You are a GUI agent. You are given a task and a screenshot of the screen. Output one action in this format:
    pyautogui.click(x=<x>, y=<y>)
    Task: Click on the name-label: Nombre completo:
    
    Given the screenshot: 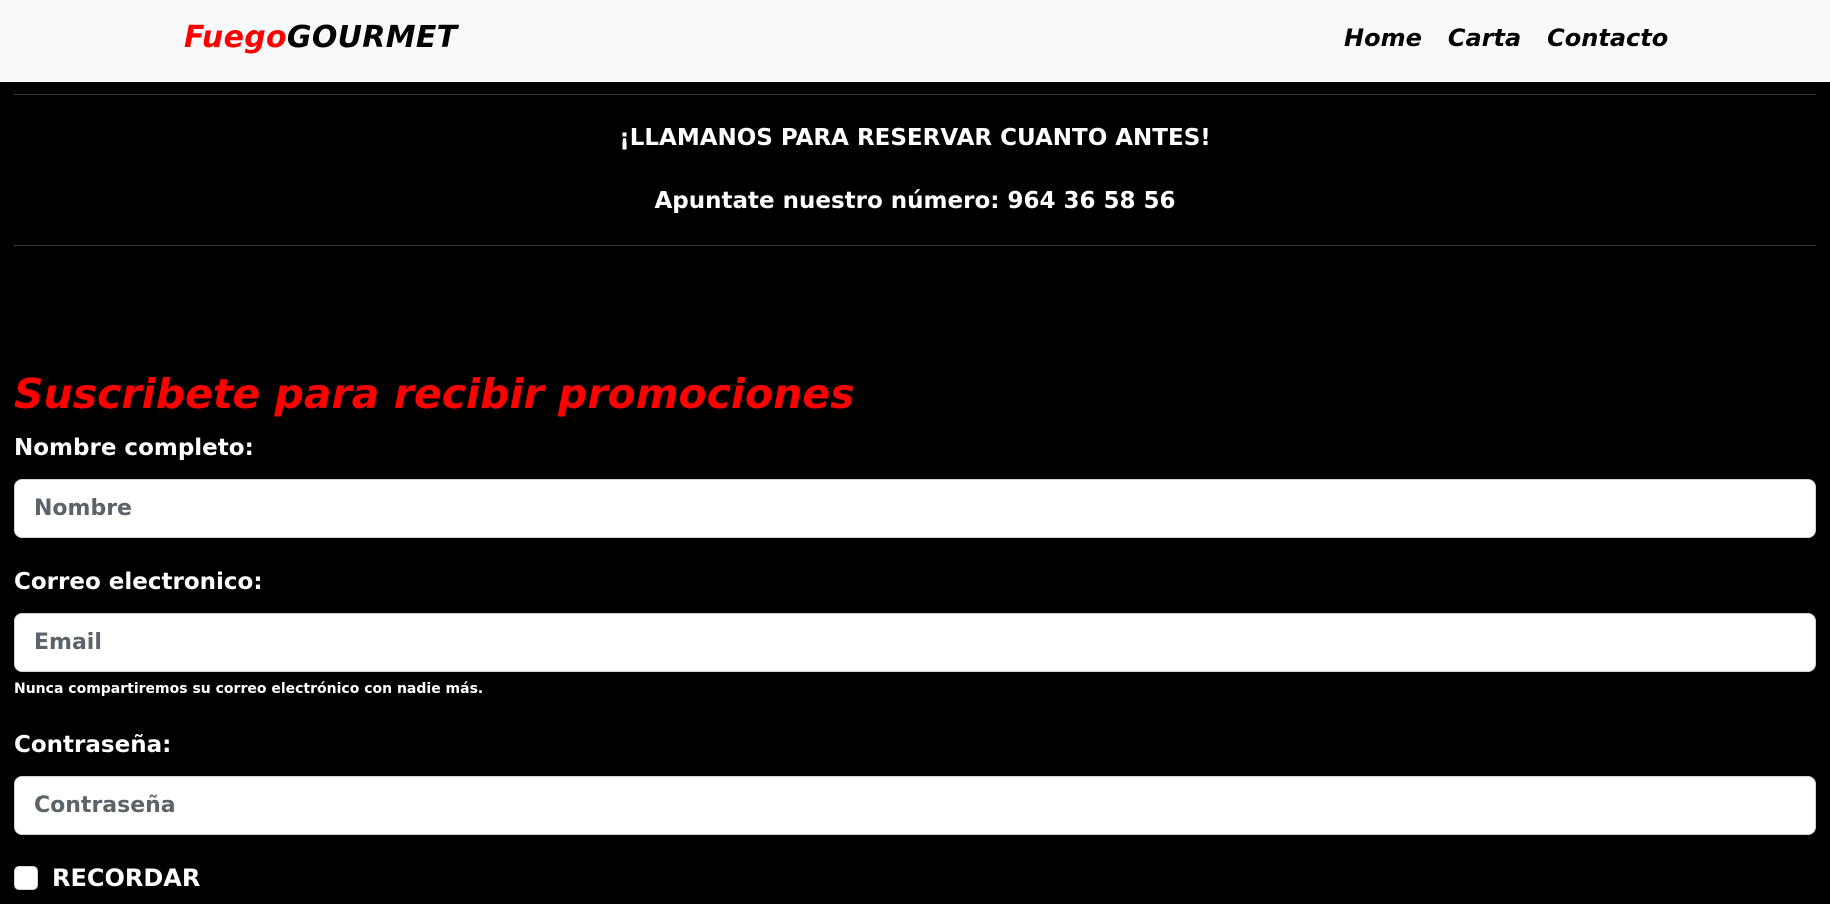 What is the action you would take?
    pyautogui.click(x=134, y=448)
    